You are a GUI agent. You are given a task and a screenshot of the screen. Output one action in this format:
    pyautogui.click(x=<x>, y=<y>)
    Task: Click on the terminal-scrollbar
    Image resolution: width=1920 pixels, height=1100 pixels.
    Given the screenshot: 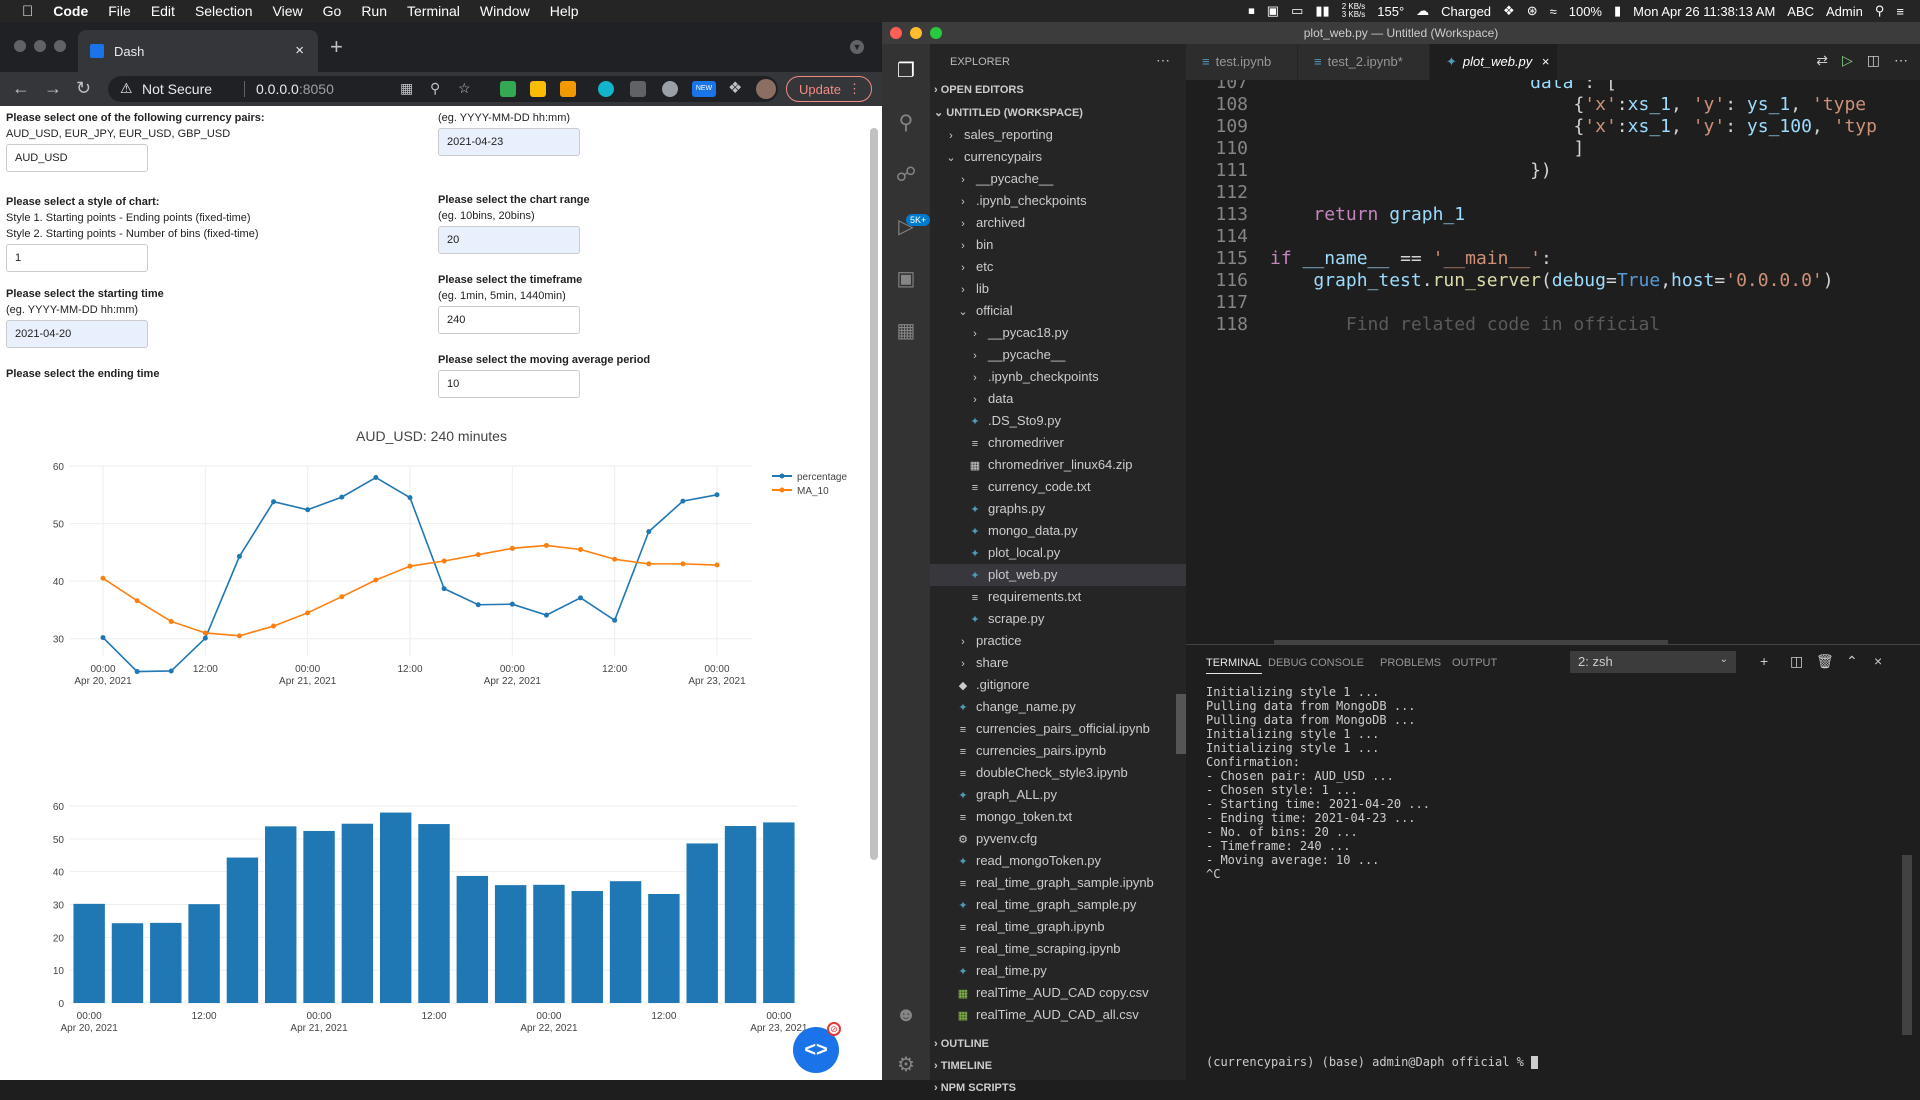 What is the action you would take?
    pyautogui.click(x=1907, y=945)
    